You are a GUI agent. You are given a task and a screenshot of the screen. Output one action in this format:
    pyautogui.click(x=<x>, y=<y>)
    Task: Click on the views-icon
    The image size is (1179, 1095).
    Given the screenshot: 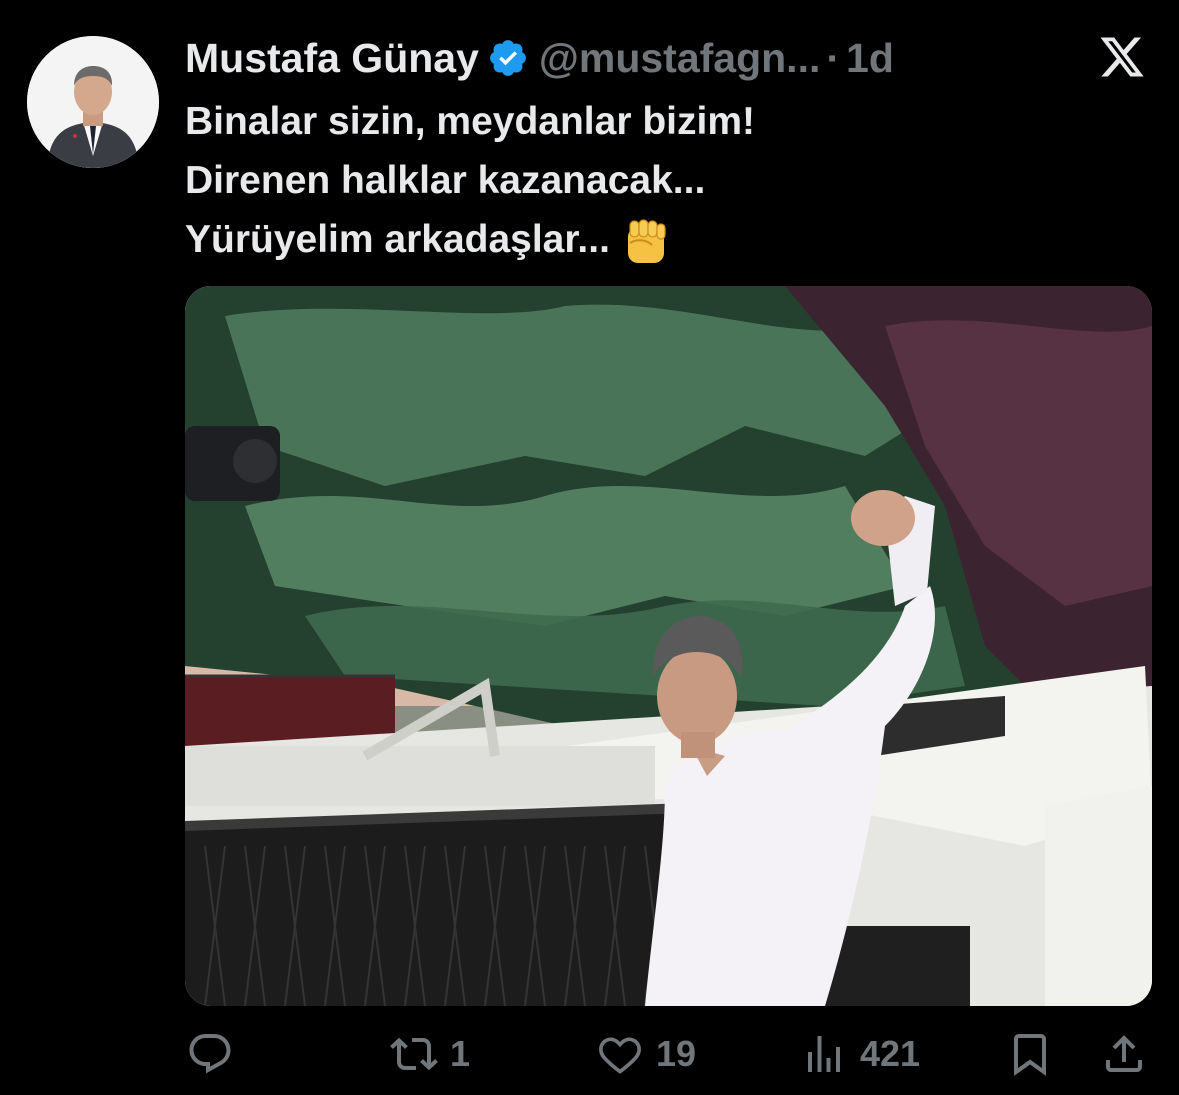 What is the action you would take?
    pyautogui.click(x=824, y=1054)
    